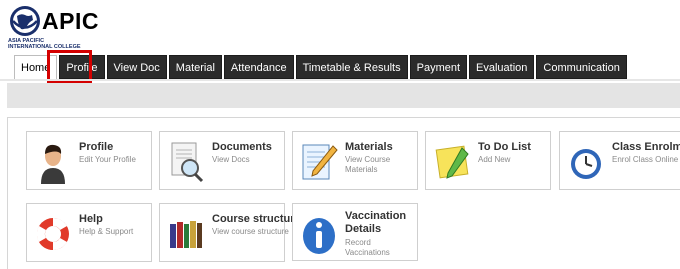  I want to click on logo-name: APIC, so click(70, 21).